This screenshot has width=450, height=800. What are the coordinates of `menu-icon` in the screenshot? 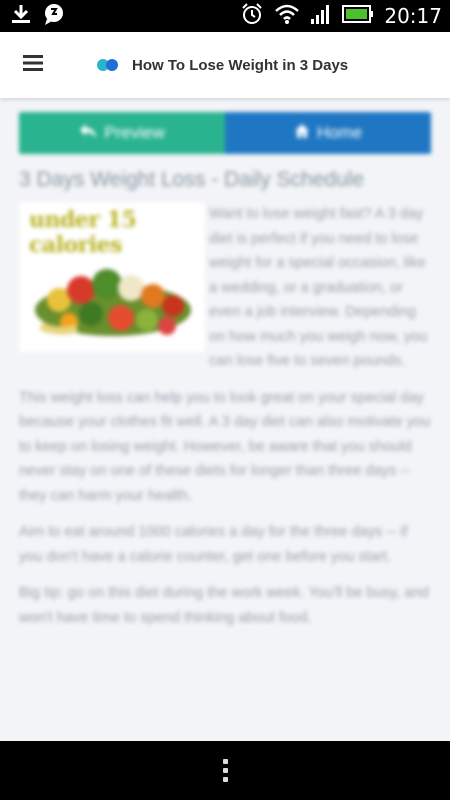 It's located at (33, 65).